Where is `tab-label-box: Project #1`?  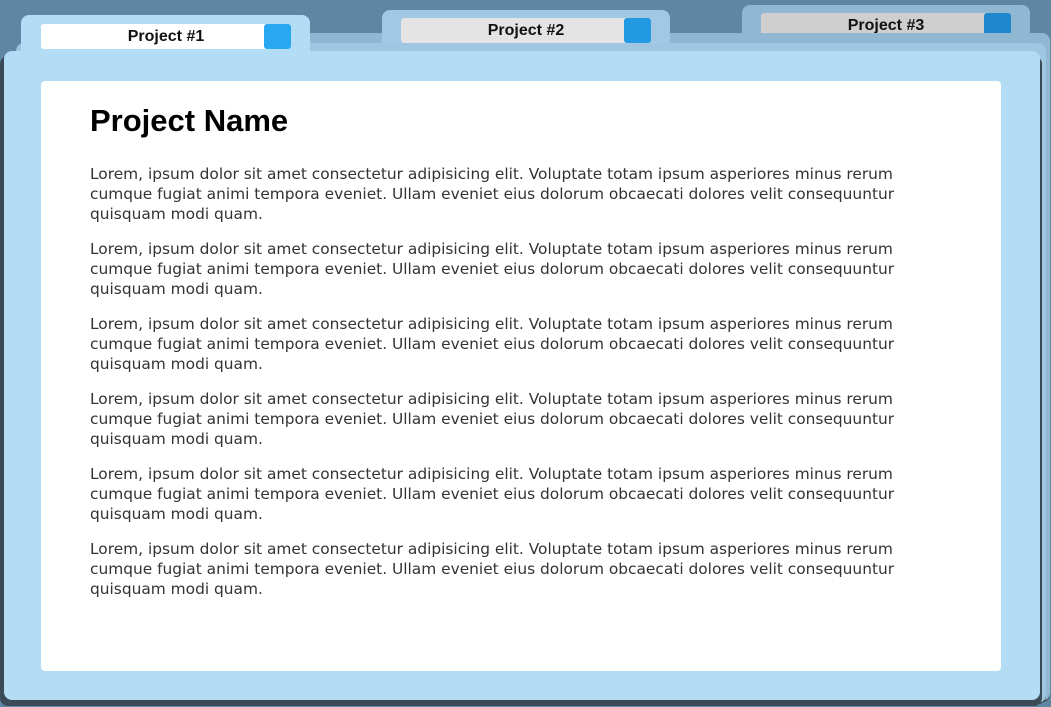 tab-label-box: Project #1 is located at coordinates (166, 36).